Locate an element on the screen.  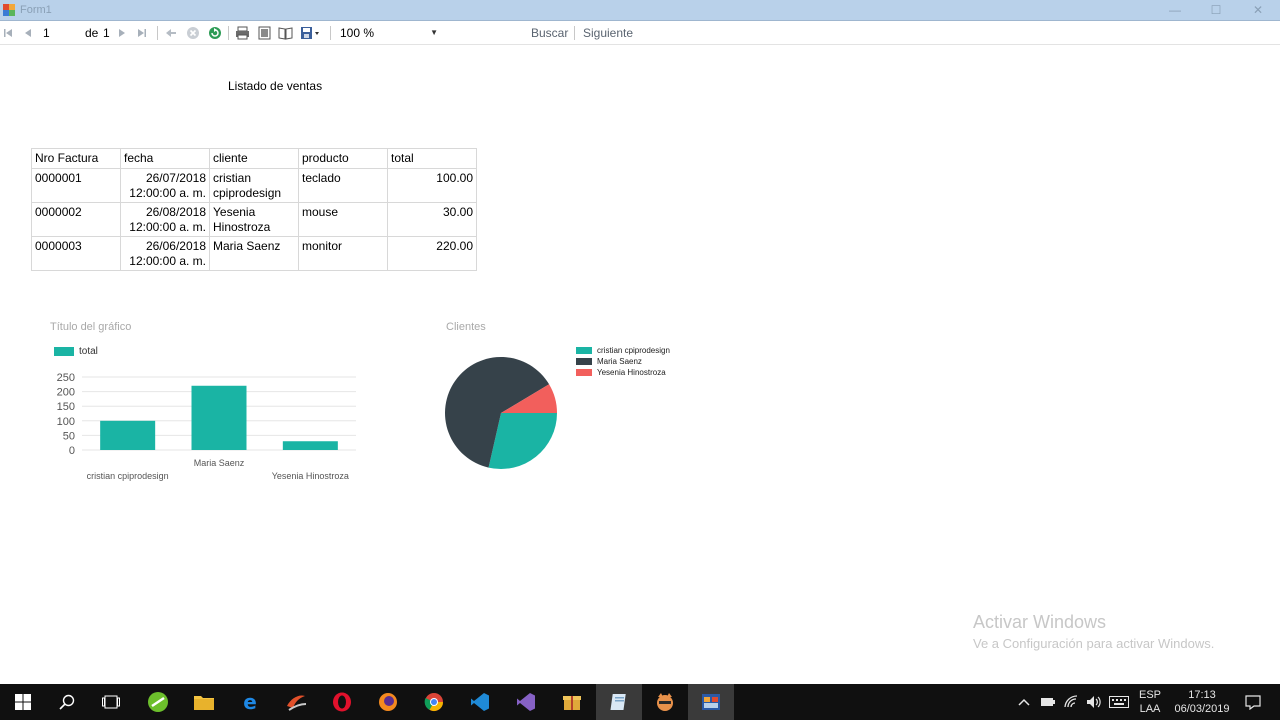
x-tick-label: Yesenia Hinostroza is located at coordinates (310, 476).